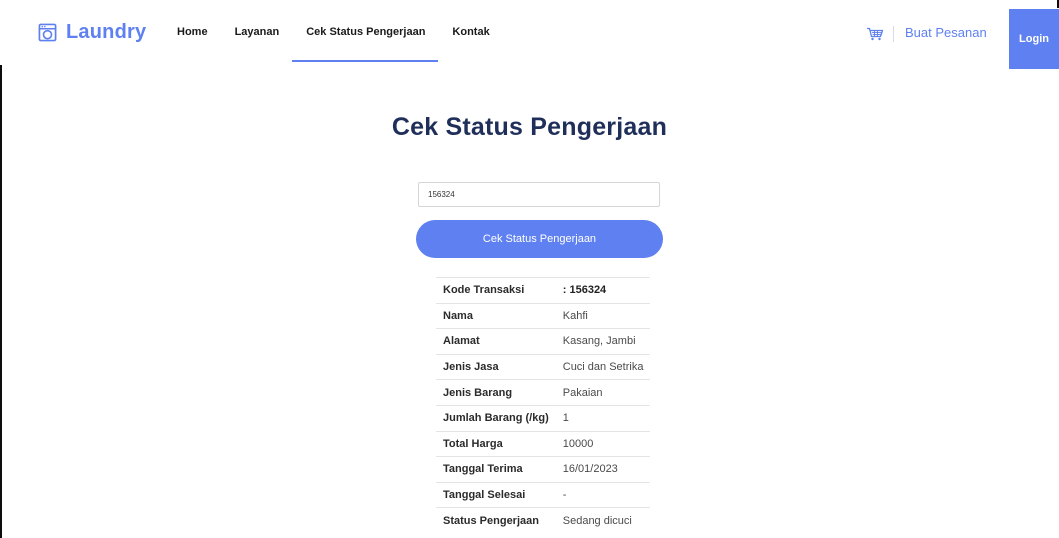 The width and height of the screenshot is (1059, 538). What do you see at coordinates (603, 494) in the screenshot?
I see `detail-value: -` at bounding box center [603, 494].